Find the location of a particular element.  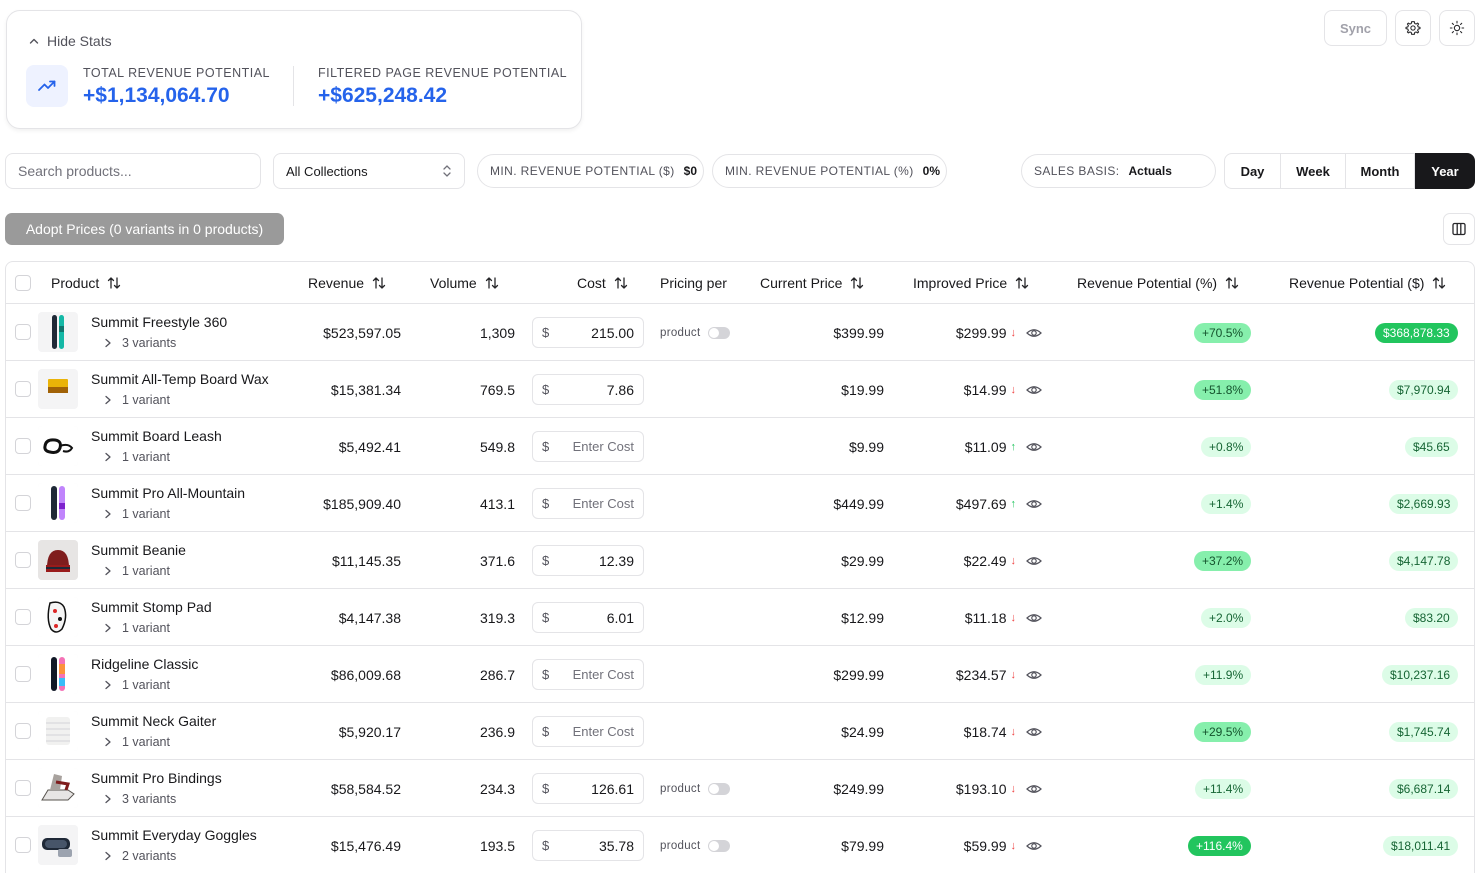

sync-button: Sync is located at coordinates (1355, 28).